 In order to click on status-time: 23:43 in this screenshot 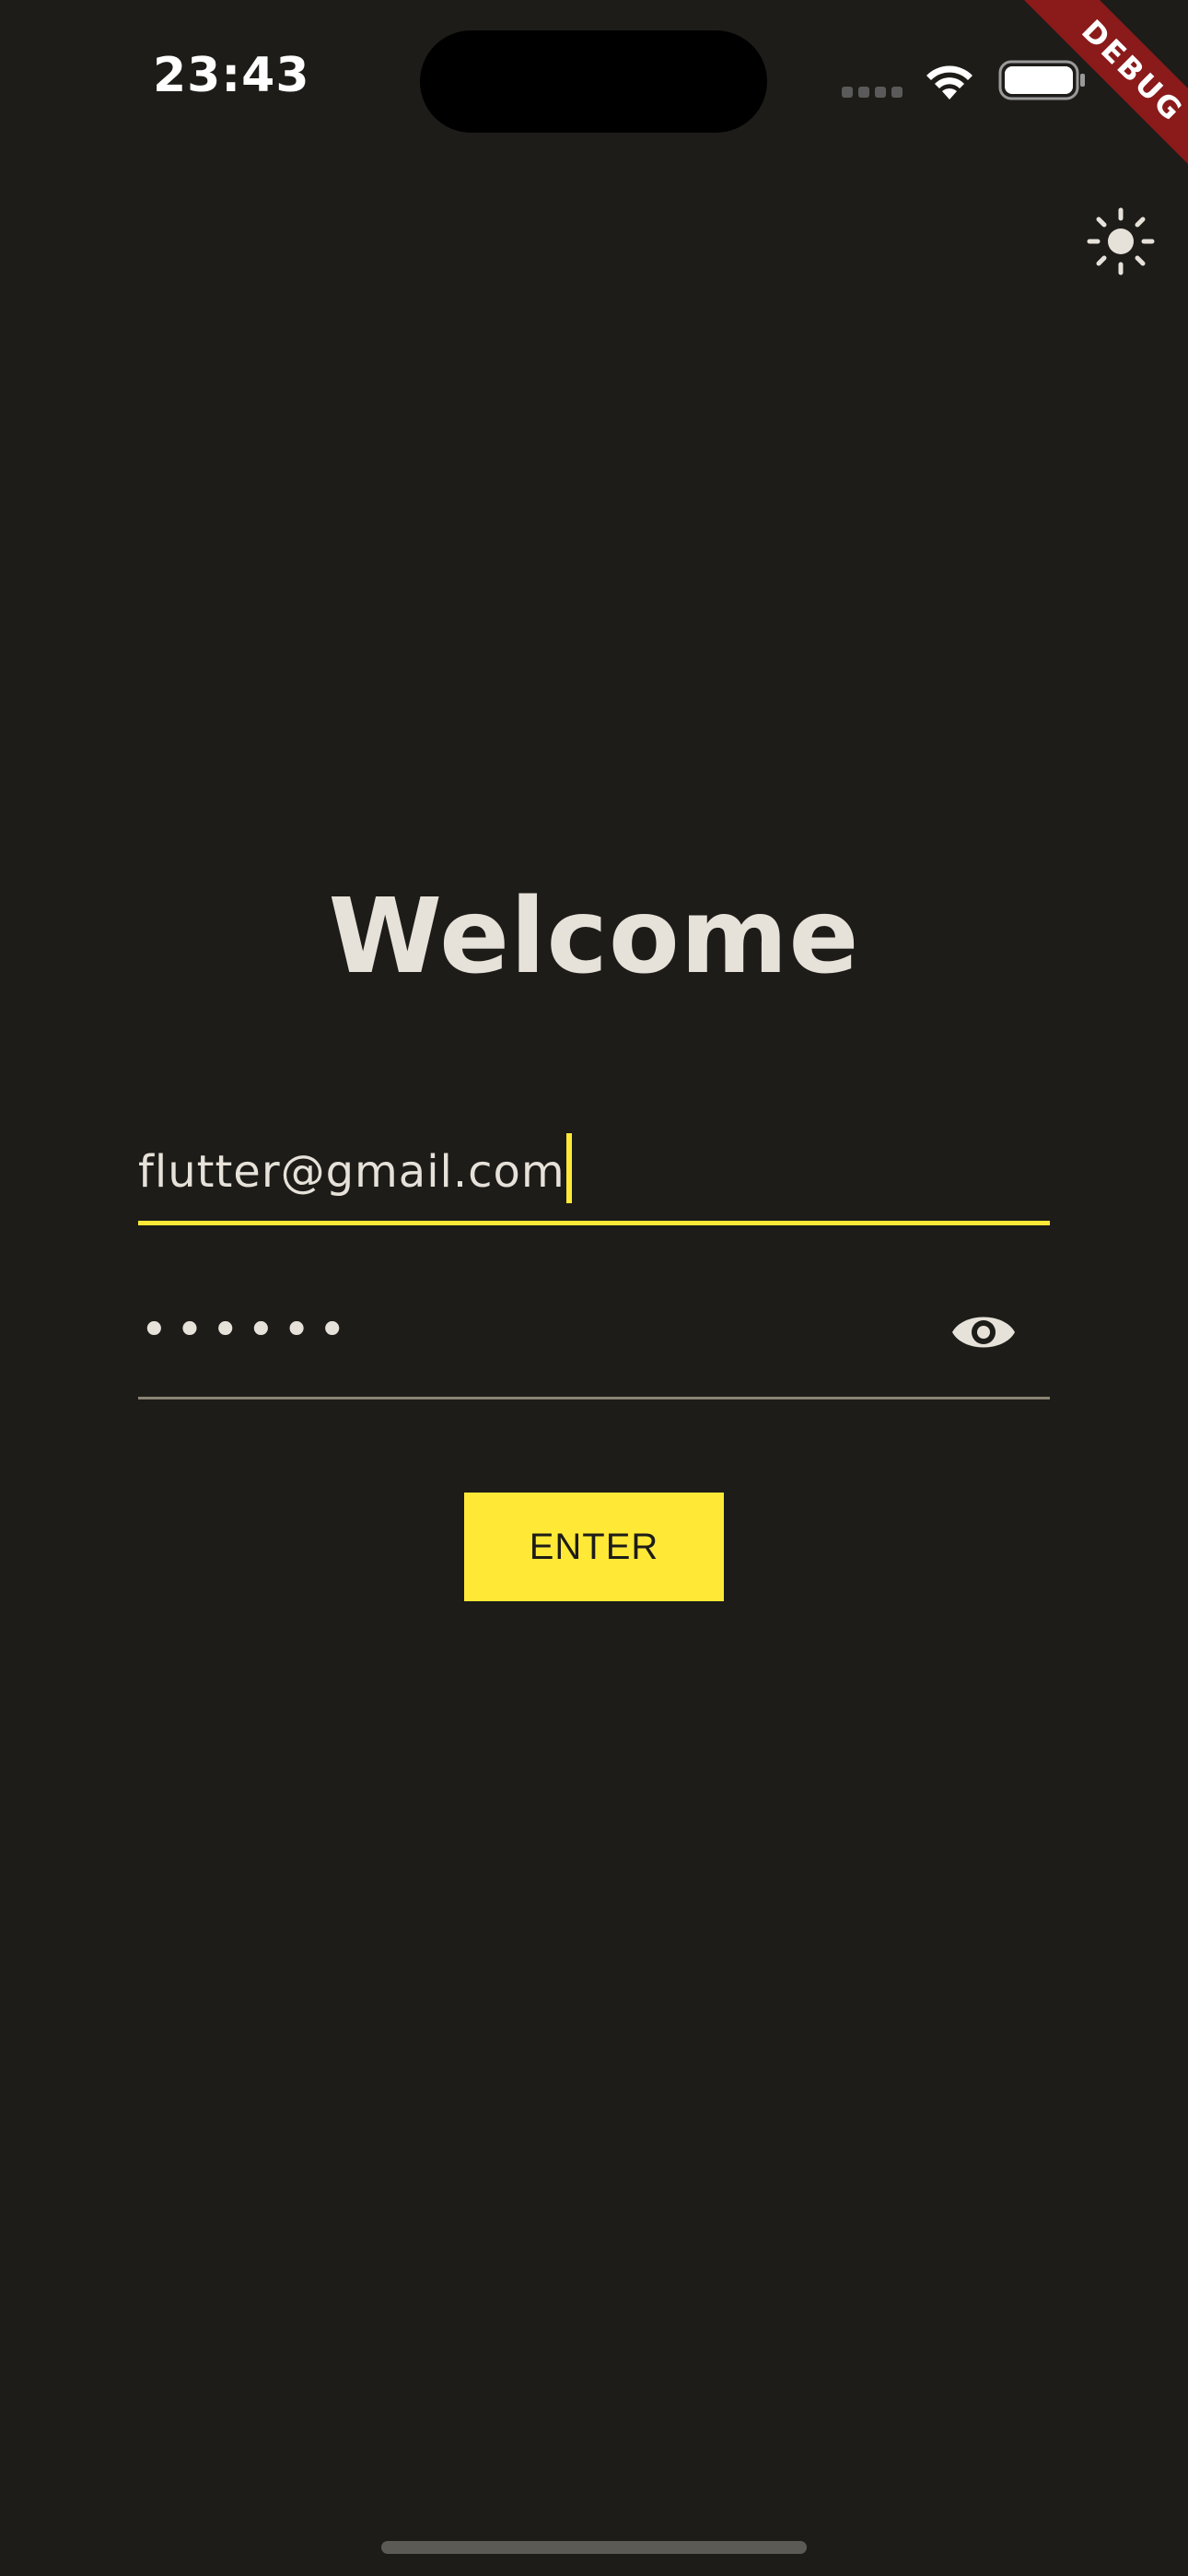, I will do `click(231, 75)`.